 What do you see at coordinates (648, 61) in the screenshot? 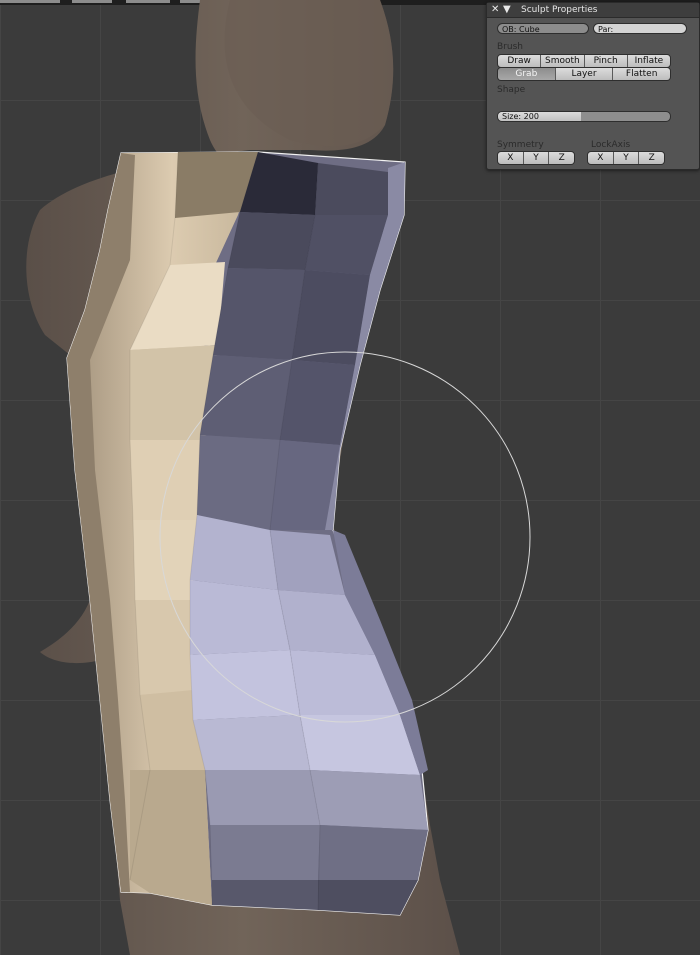
I see `brush-inflate-button: Inflate` at bounding box center [648, 61].